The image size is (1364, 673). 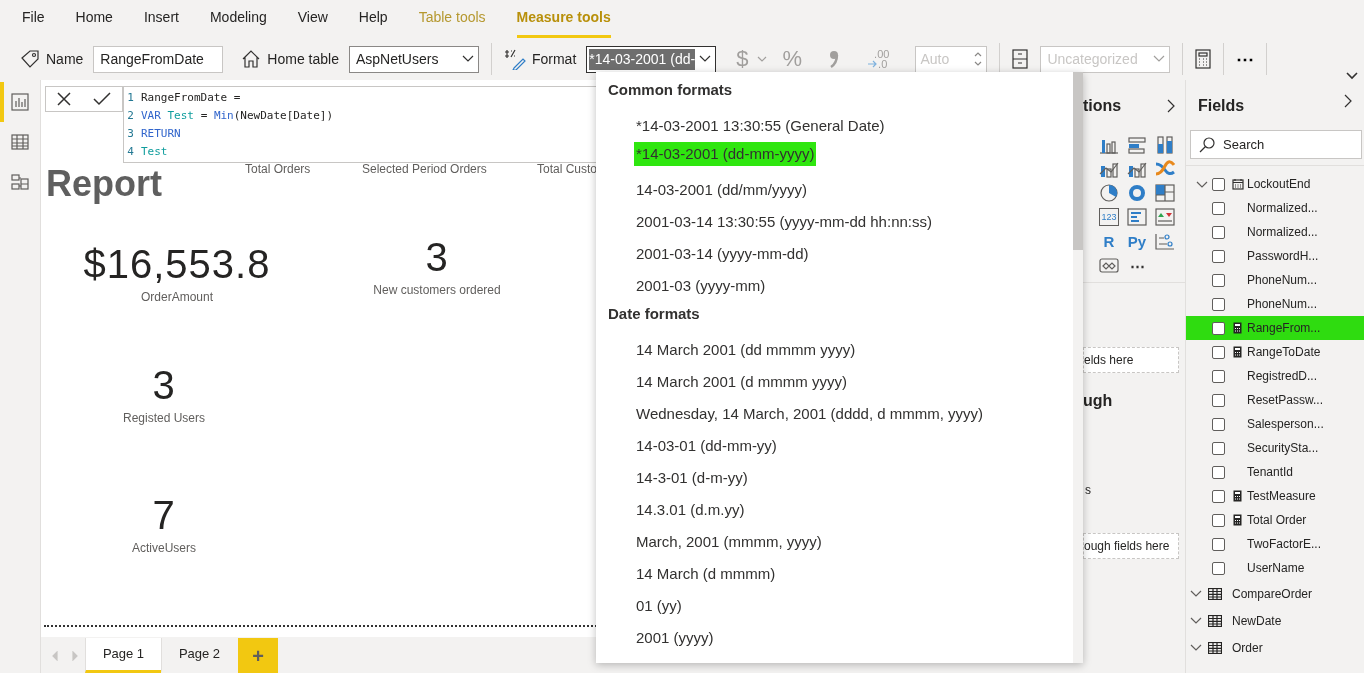 What do you see at coordinates (102, 99) in the screenshot?
I see `check-icon` at bounding box center [102, 99].